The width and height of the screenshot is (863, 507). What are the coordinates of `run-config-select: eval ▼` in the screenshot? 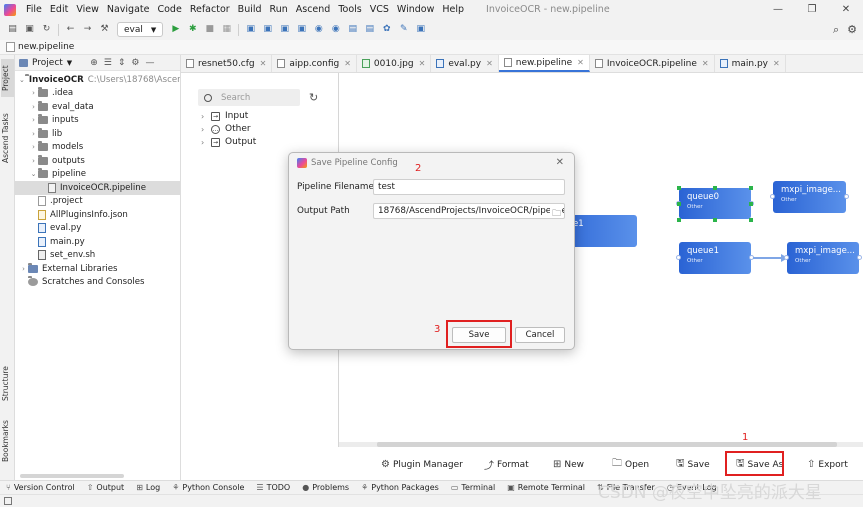 It's located at (140, 29).